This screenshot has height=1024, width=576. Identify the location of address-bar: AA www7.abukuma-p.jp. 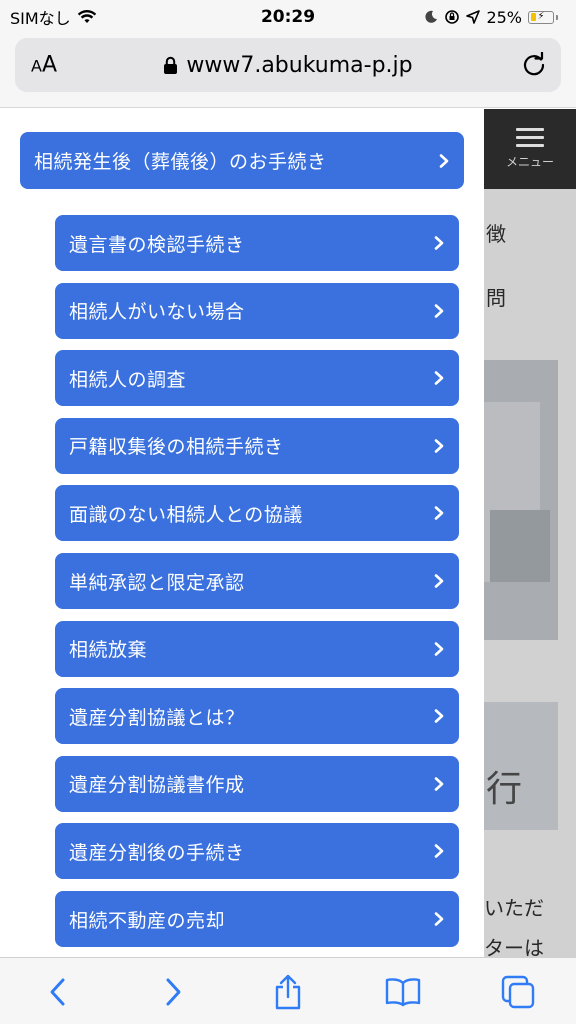
(288, 65).